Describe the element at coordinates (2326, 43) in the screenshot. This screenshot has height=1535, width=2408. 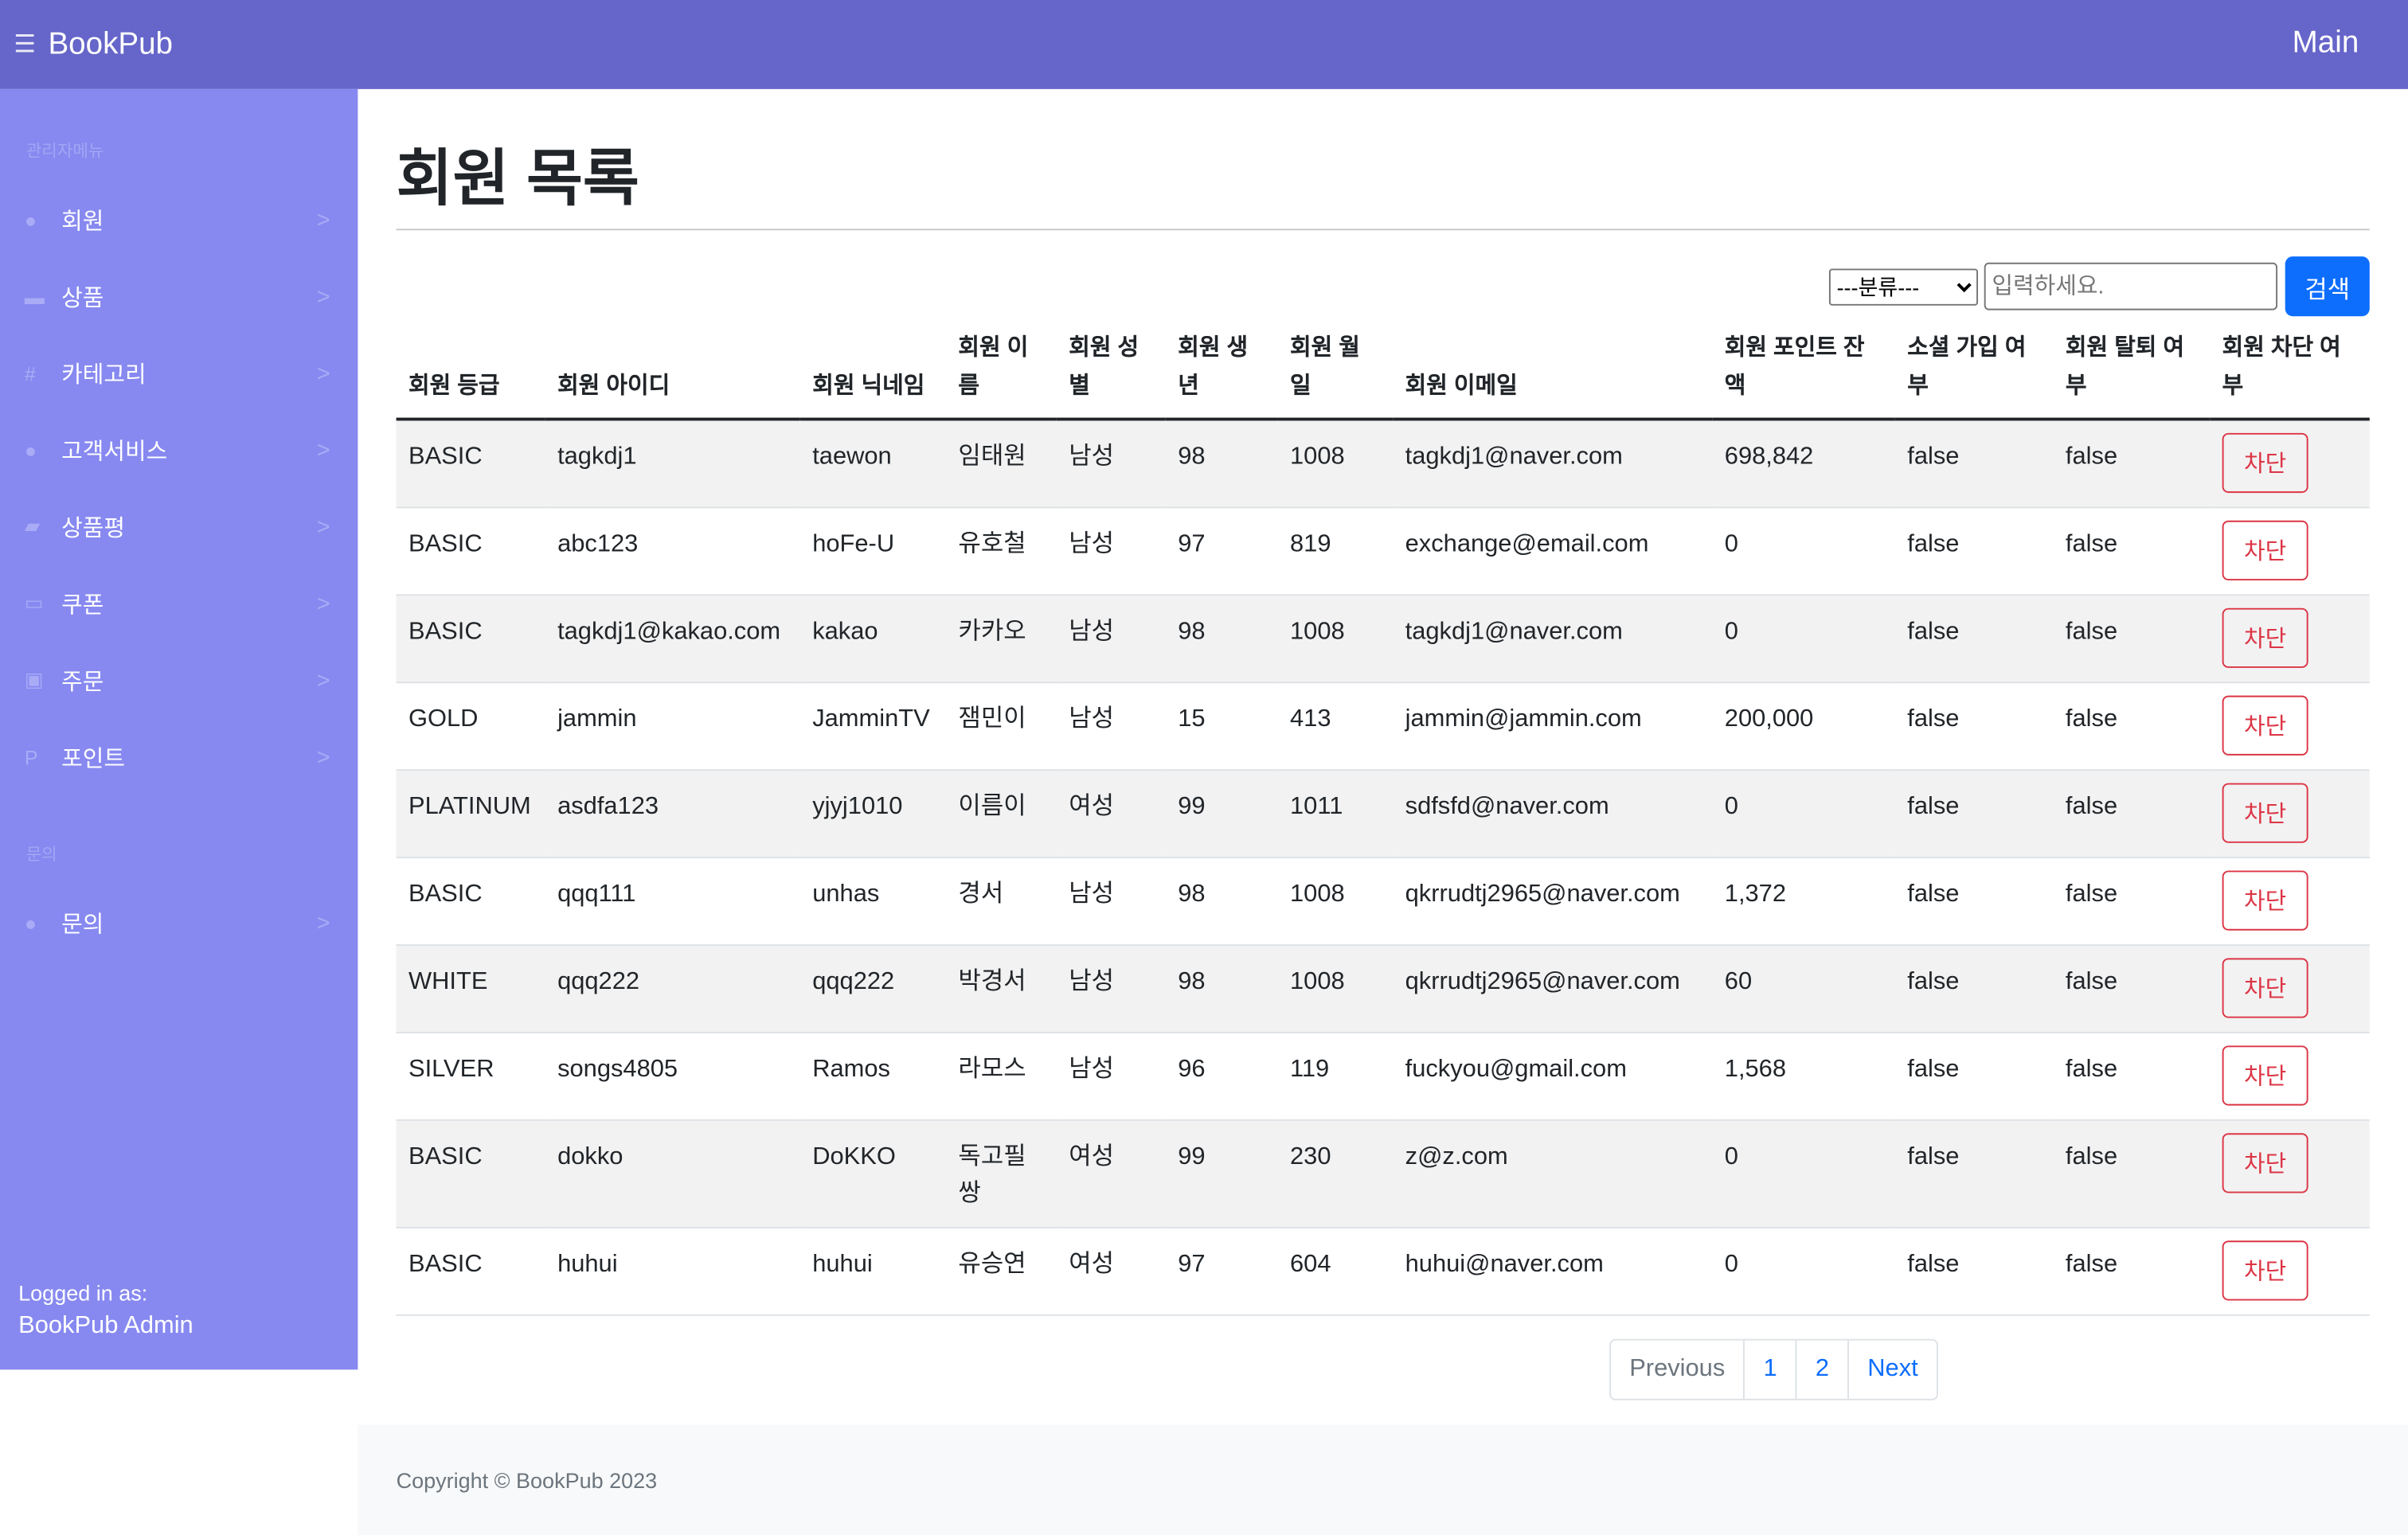
I see `main-link: Main` at that location.